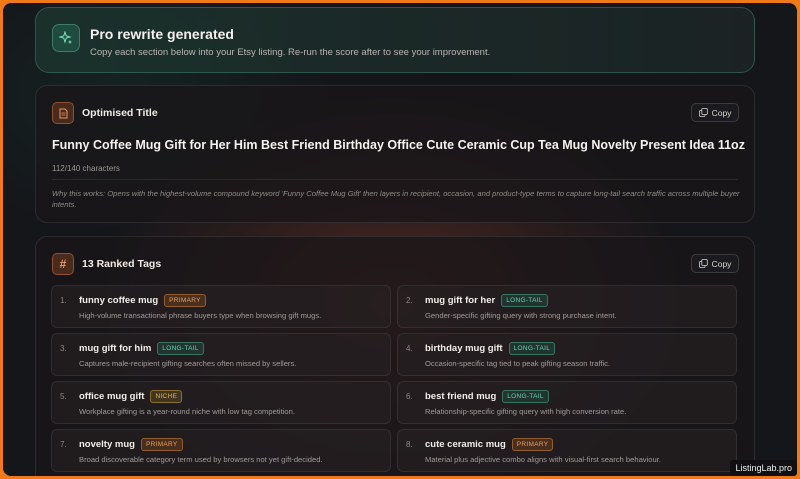  I want to click on character-count: 112/140 characters, so click(86, 168).